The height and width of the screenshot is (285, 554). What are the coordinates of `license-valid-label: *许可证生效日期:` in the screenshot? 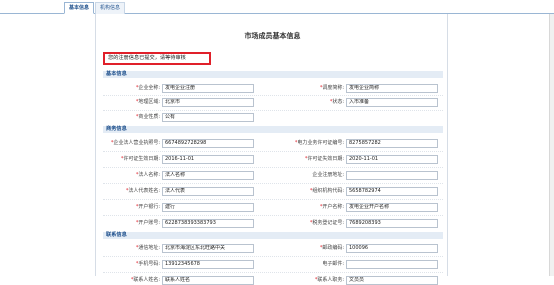 It's located at (140, 159).